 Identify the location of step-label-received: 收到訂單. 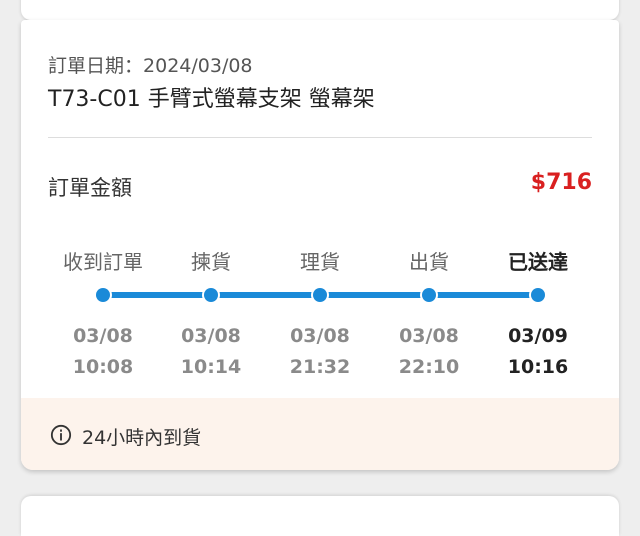
(103, 262).